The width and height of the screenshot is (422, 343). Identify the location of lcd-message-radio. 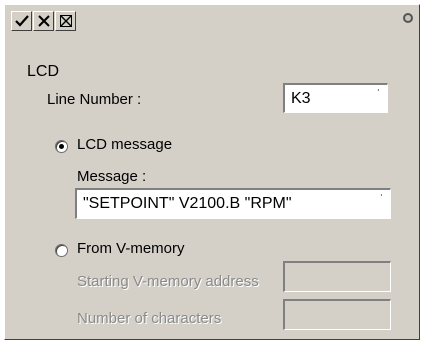
(61, 146).